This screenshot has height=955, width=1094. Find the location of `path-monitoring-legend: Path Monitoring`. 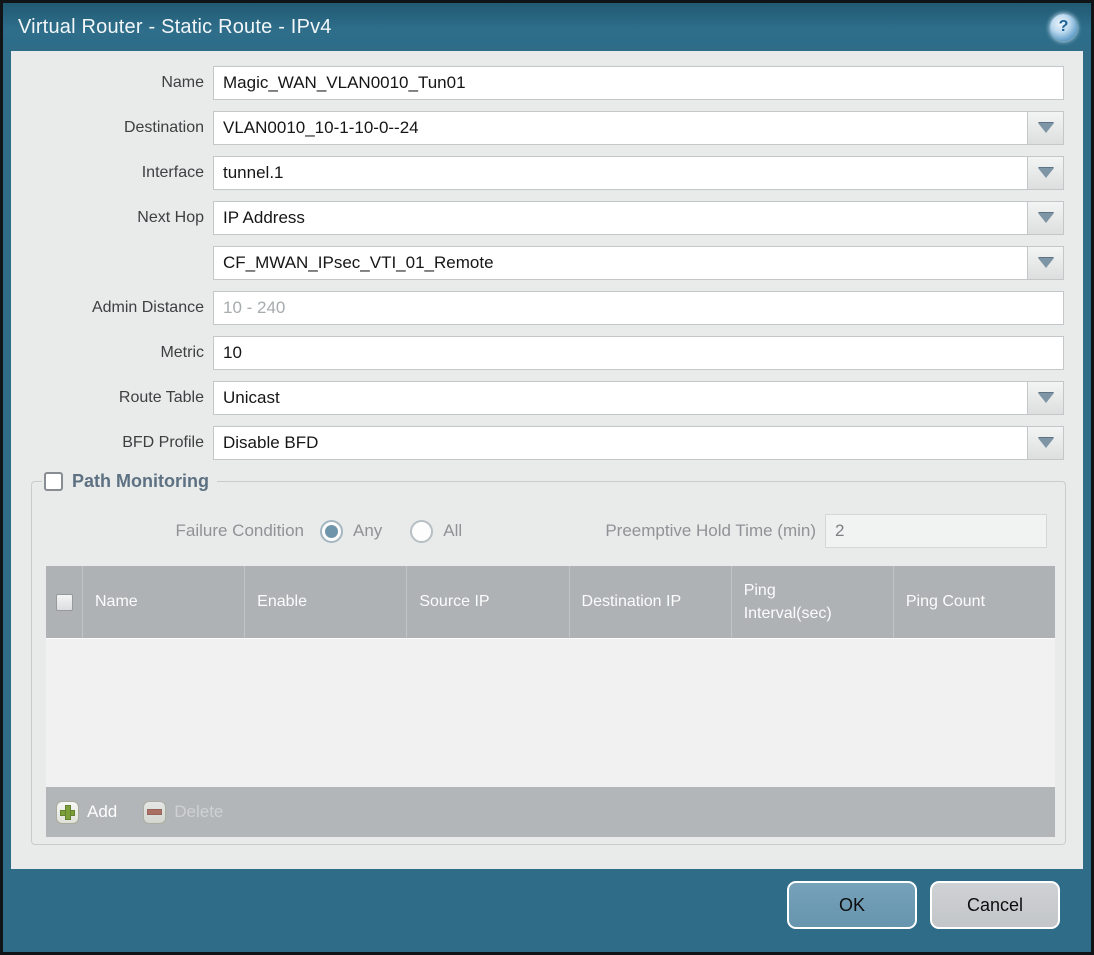

path-monitoring-legend: Path Monitoring is located at coordinates (129, 481).